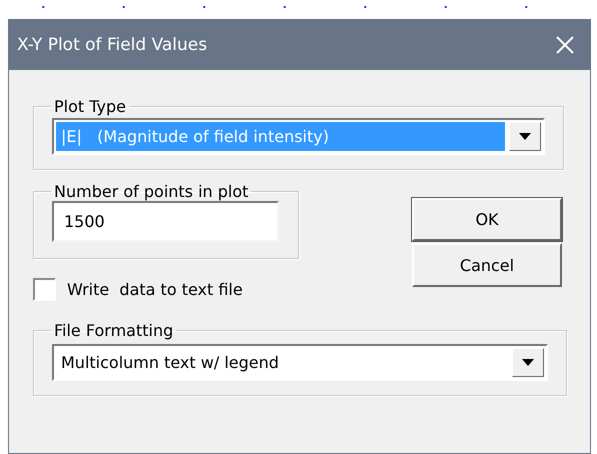 This screenshot has height=454, width=597. Describe the element at coordinates (90, 106) in the screenshot. I see `group-label: Plot Type` at that location.